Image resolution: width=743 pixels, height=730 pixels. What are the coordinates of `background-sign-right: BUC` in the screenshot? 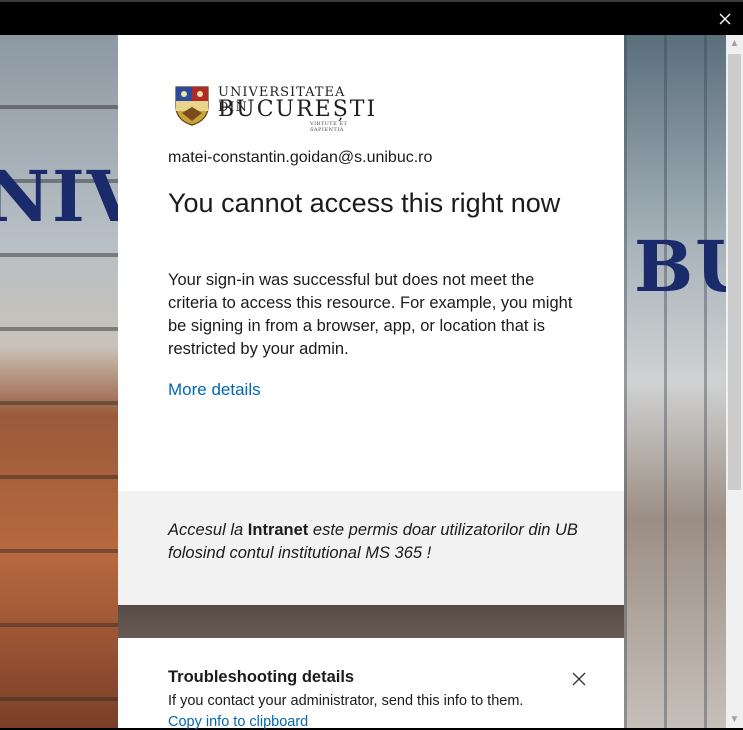 It's located at (680, 266).